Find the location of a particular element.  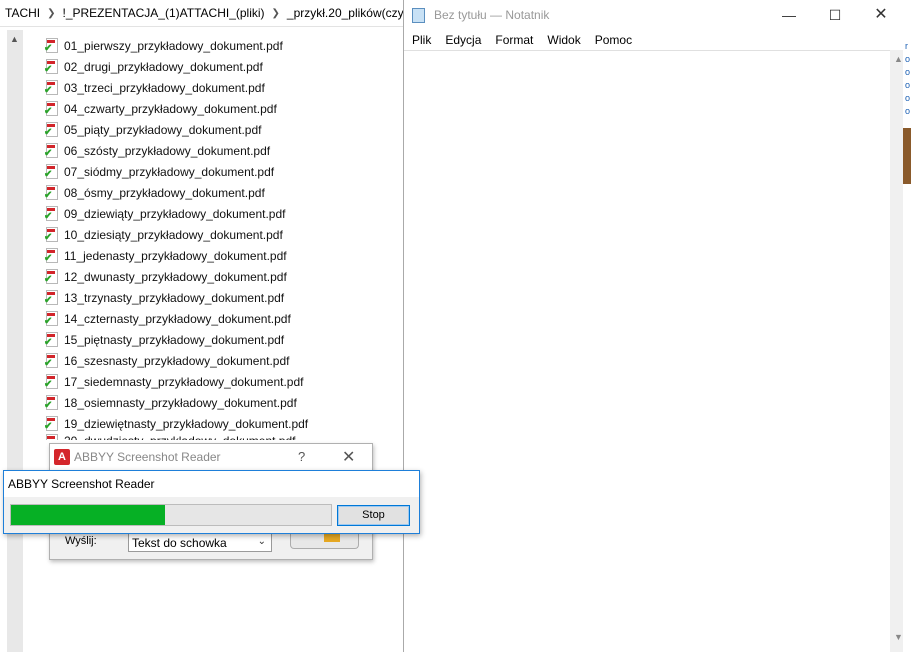

file-list-item: ✔ 20_dwudziesty_przykładowy_dokument.pdf is located at coordinates (224, 437).